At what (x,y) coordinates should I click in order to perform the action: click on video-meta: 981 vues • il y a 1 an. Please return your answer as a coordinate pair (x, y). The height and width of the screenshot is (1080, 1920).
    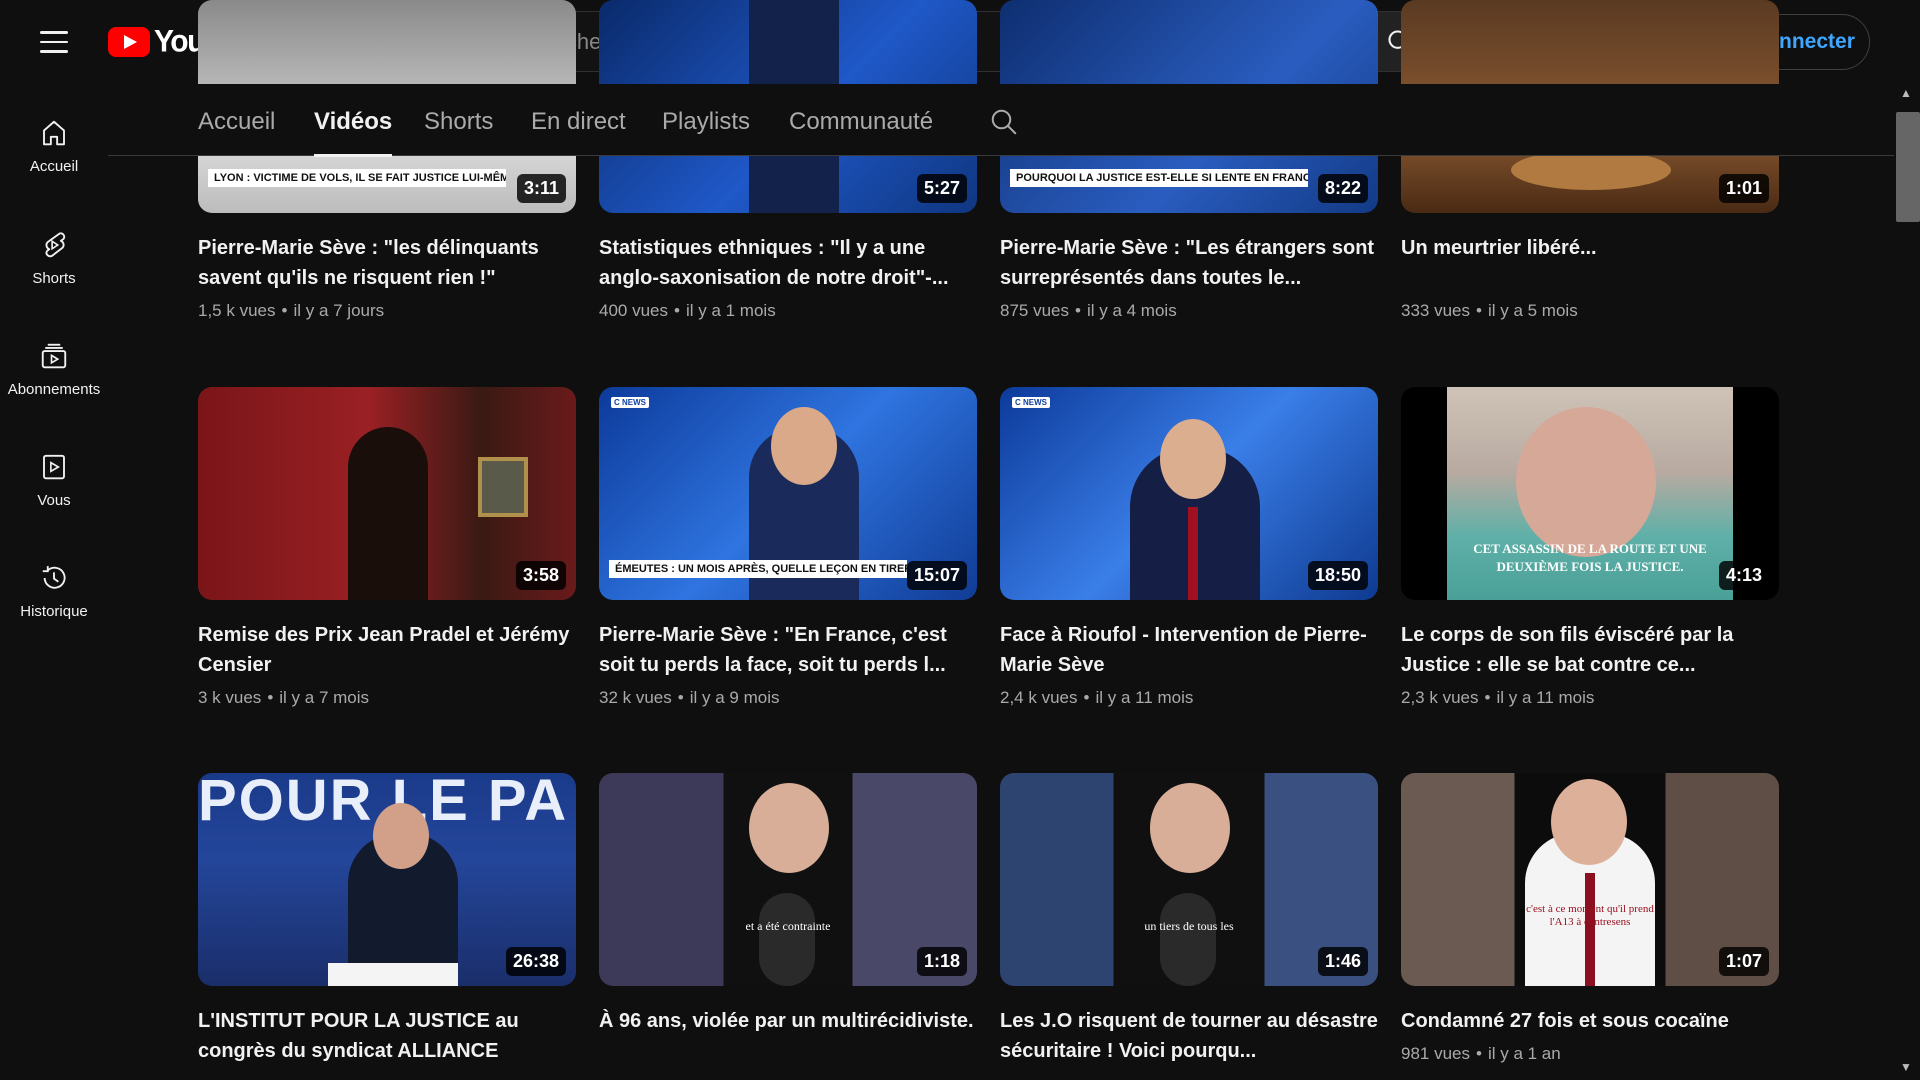
    Looking at the image, I should click on (1481, 1053).